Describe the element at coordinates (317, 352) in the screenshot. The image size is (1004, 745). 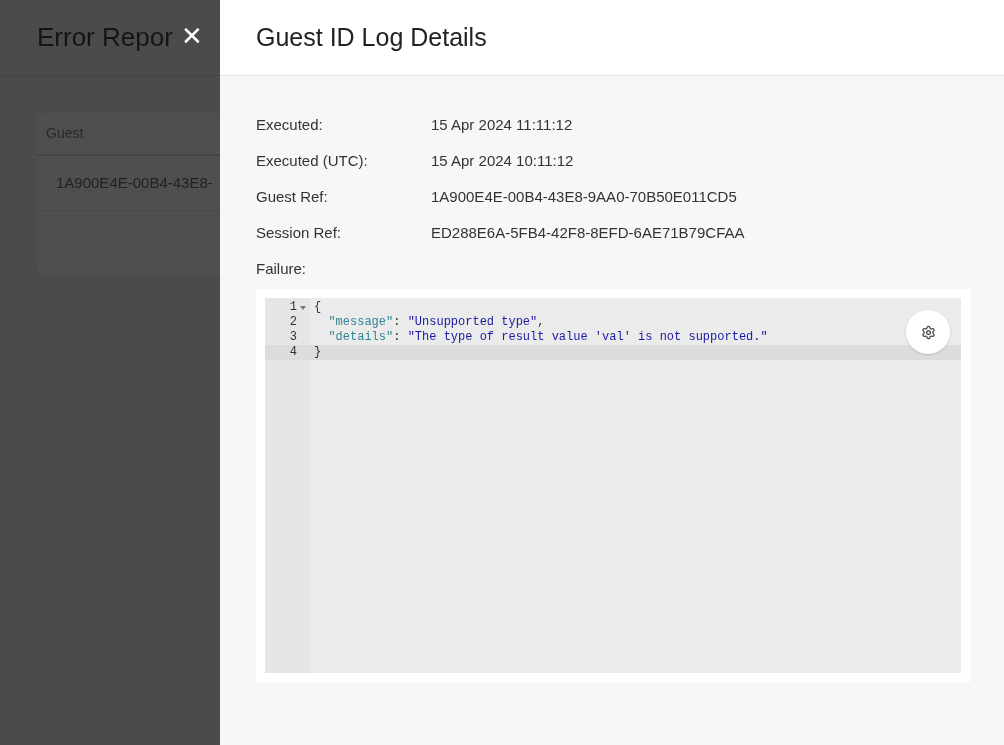
I see `code-text: }` at that location.